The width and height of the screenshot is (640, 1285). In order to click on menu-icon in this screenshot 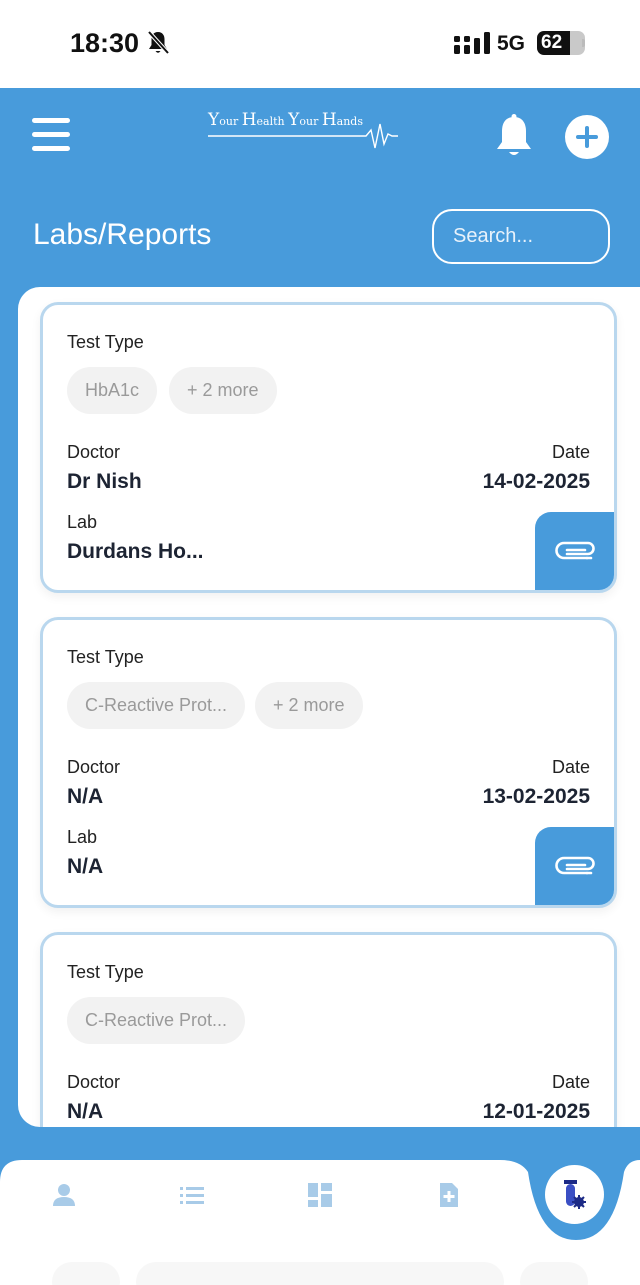, I will do `click(51, 135)`.